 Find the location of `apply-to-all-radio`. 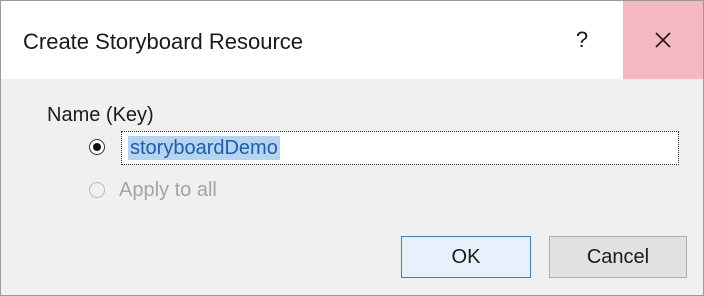

apply-to-all-radio is located at coordinates (97, 190).